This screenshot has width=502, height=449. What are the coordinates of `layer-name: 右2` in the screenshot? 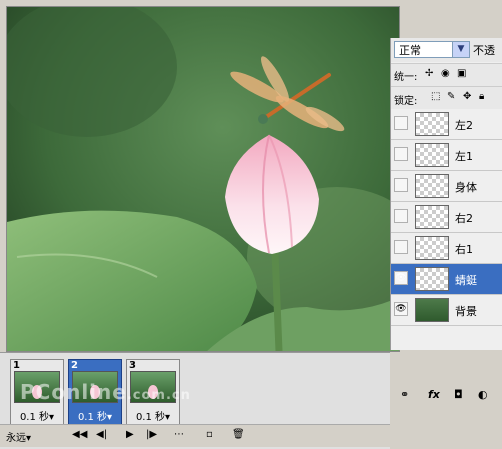 It's located at (464, 218).